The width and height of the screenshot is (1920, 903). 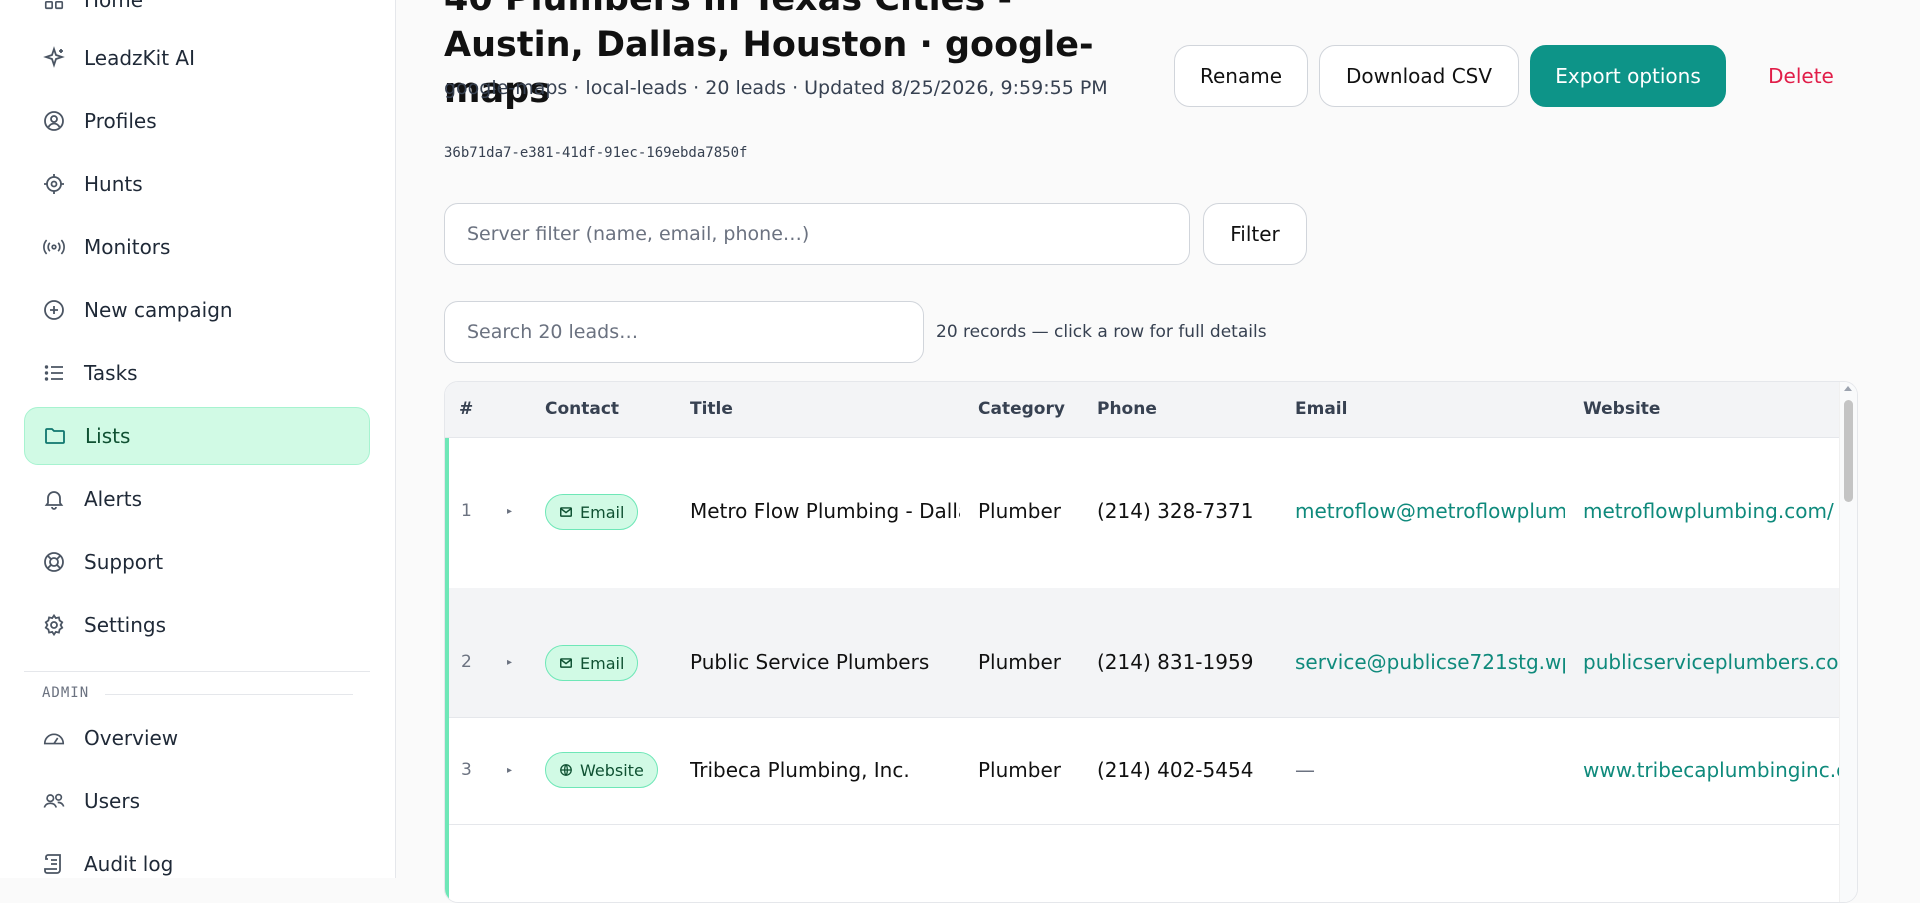 What do you see at coordinates (825, 511) in the screenshot?
I see `title-cell: Metro Flow Plumbing - Dallas` at bounding box center [825, 511].